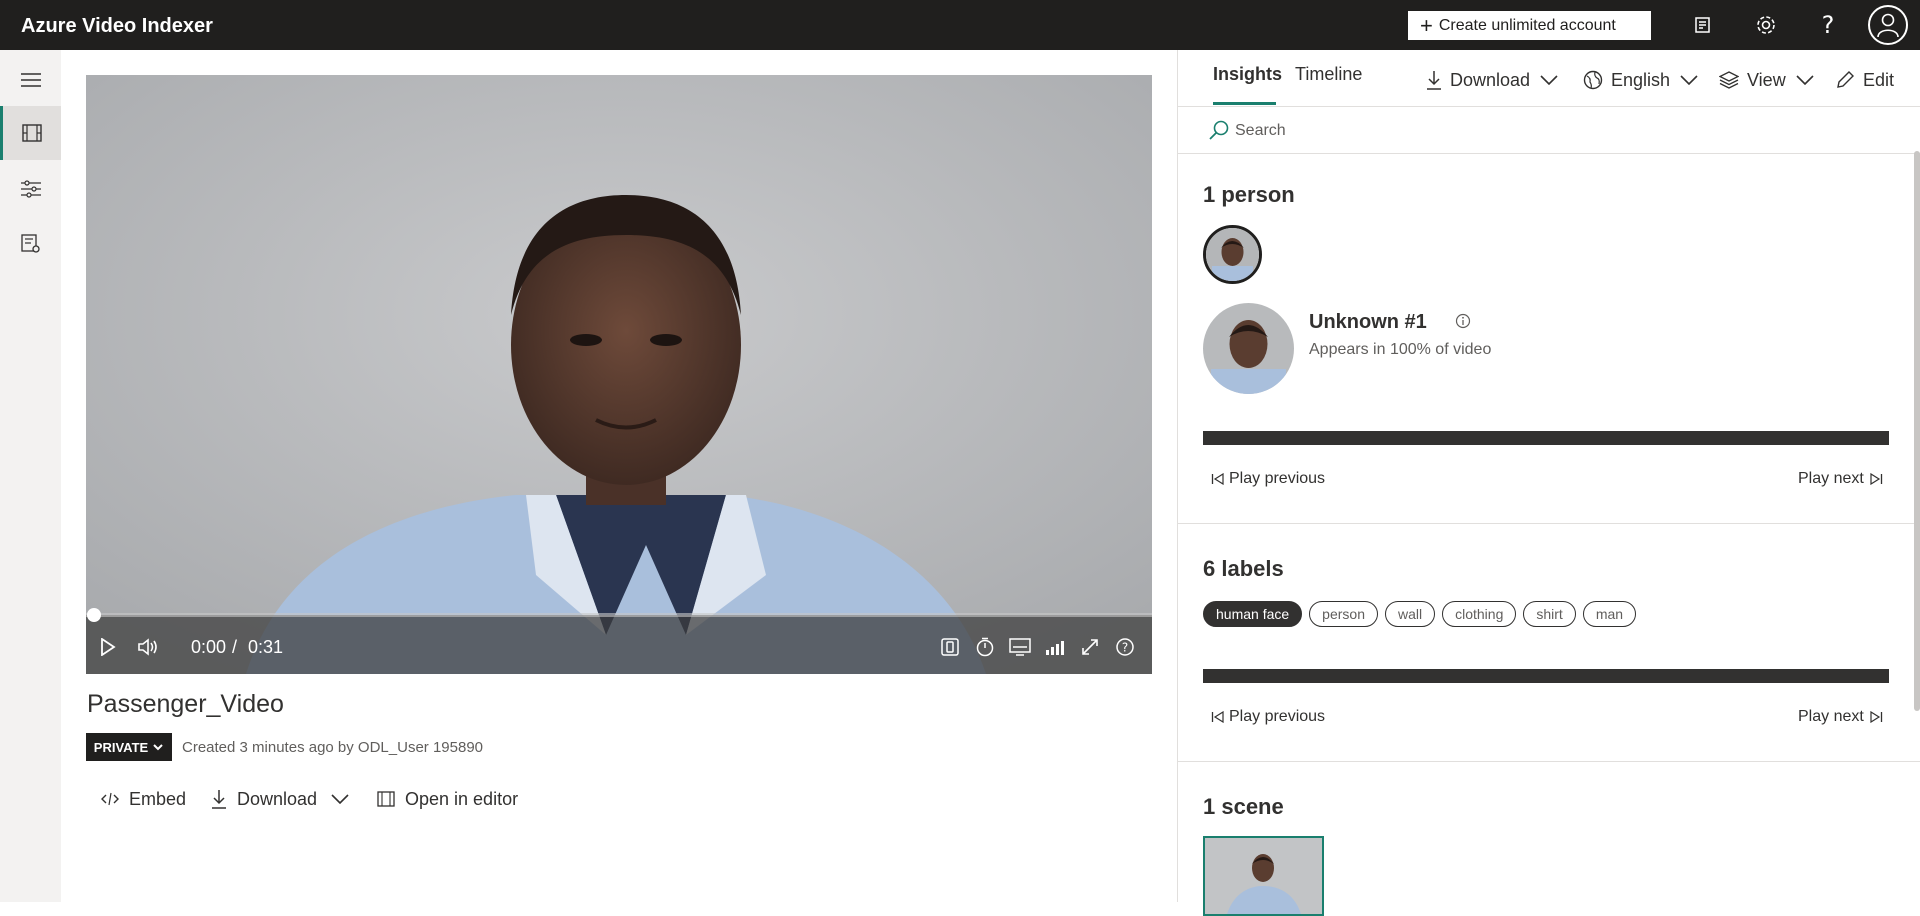 The width and height of the screenshot is (1920, 916). I want to click on language-label: English, so click(1641, 79).